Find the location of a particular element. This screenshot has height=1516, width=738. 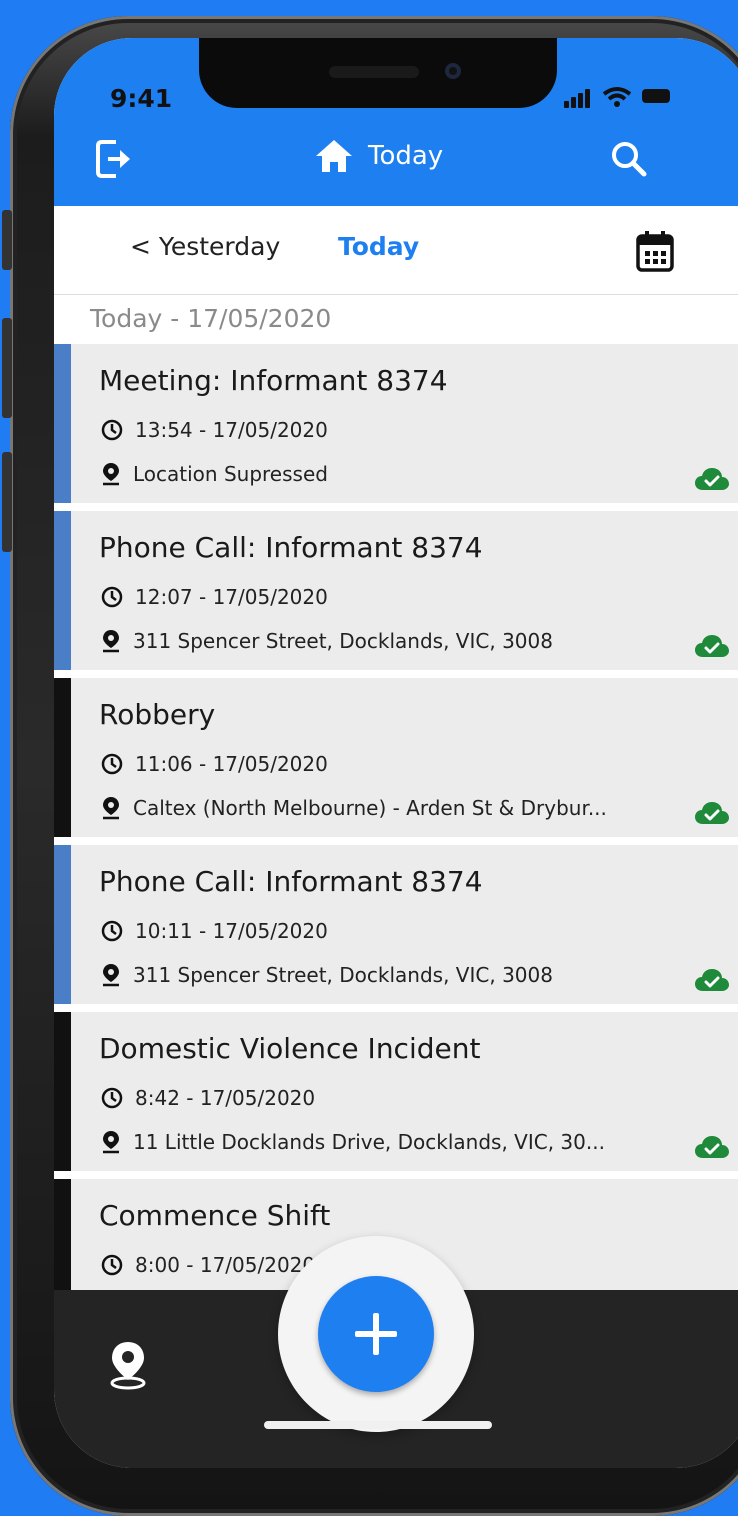

entry-location-row: Location Supressed is located at coordinates (214, 474).